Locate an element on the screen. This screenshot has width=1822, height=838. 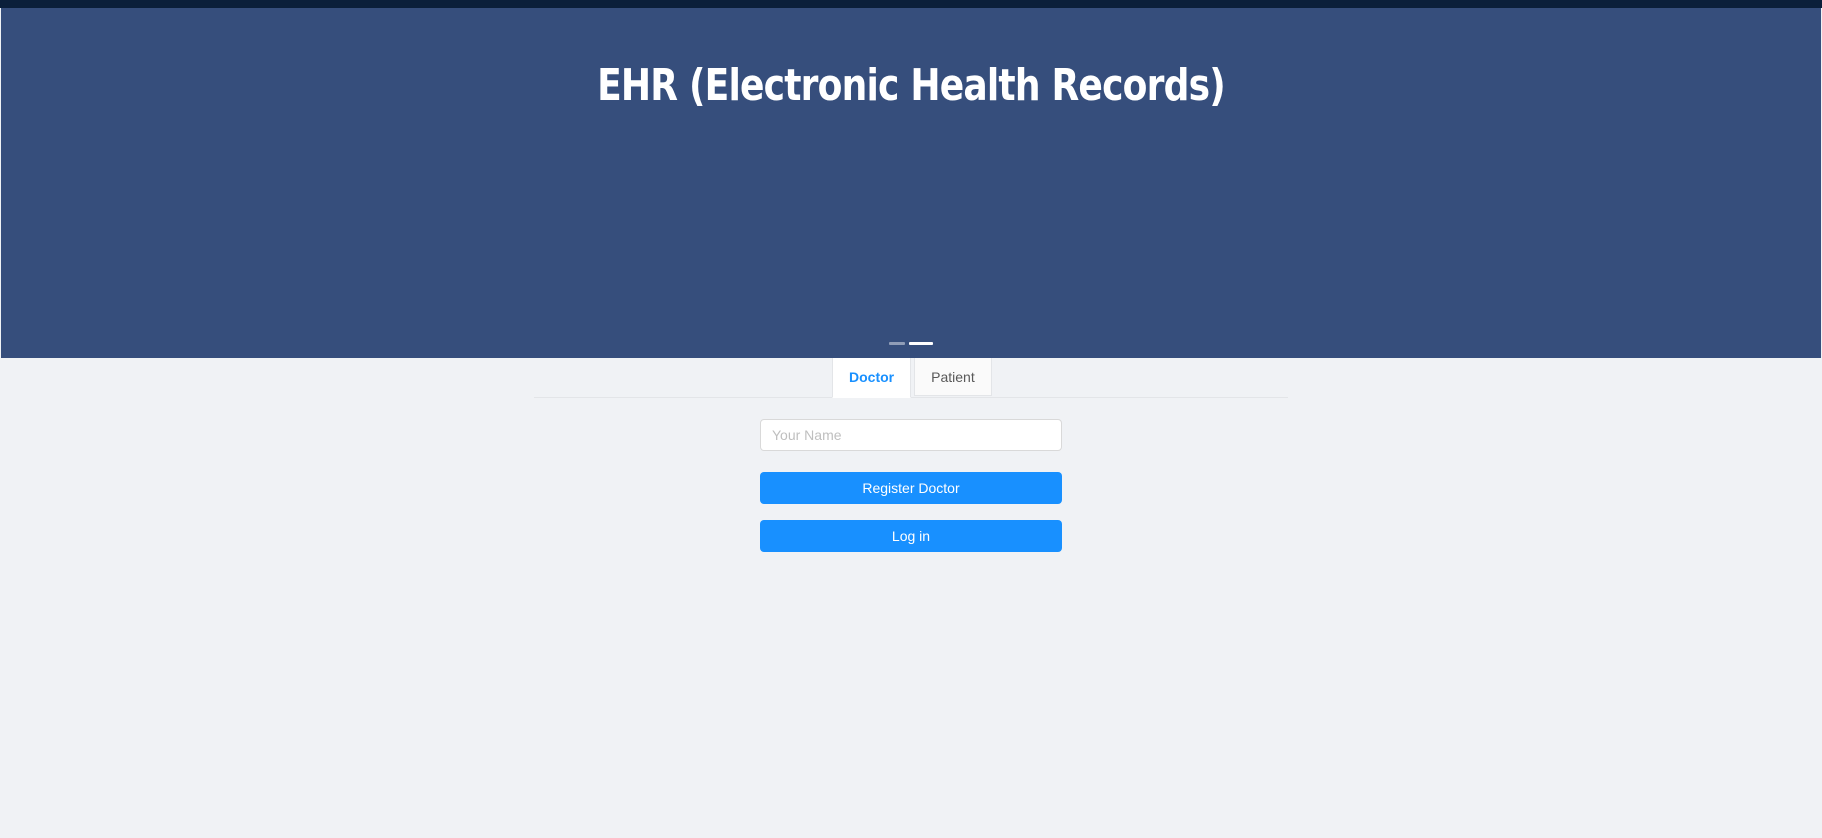
role-tabs: Doctor Patient is located at coordinates (912, 378).